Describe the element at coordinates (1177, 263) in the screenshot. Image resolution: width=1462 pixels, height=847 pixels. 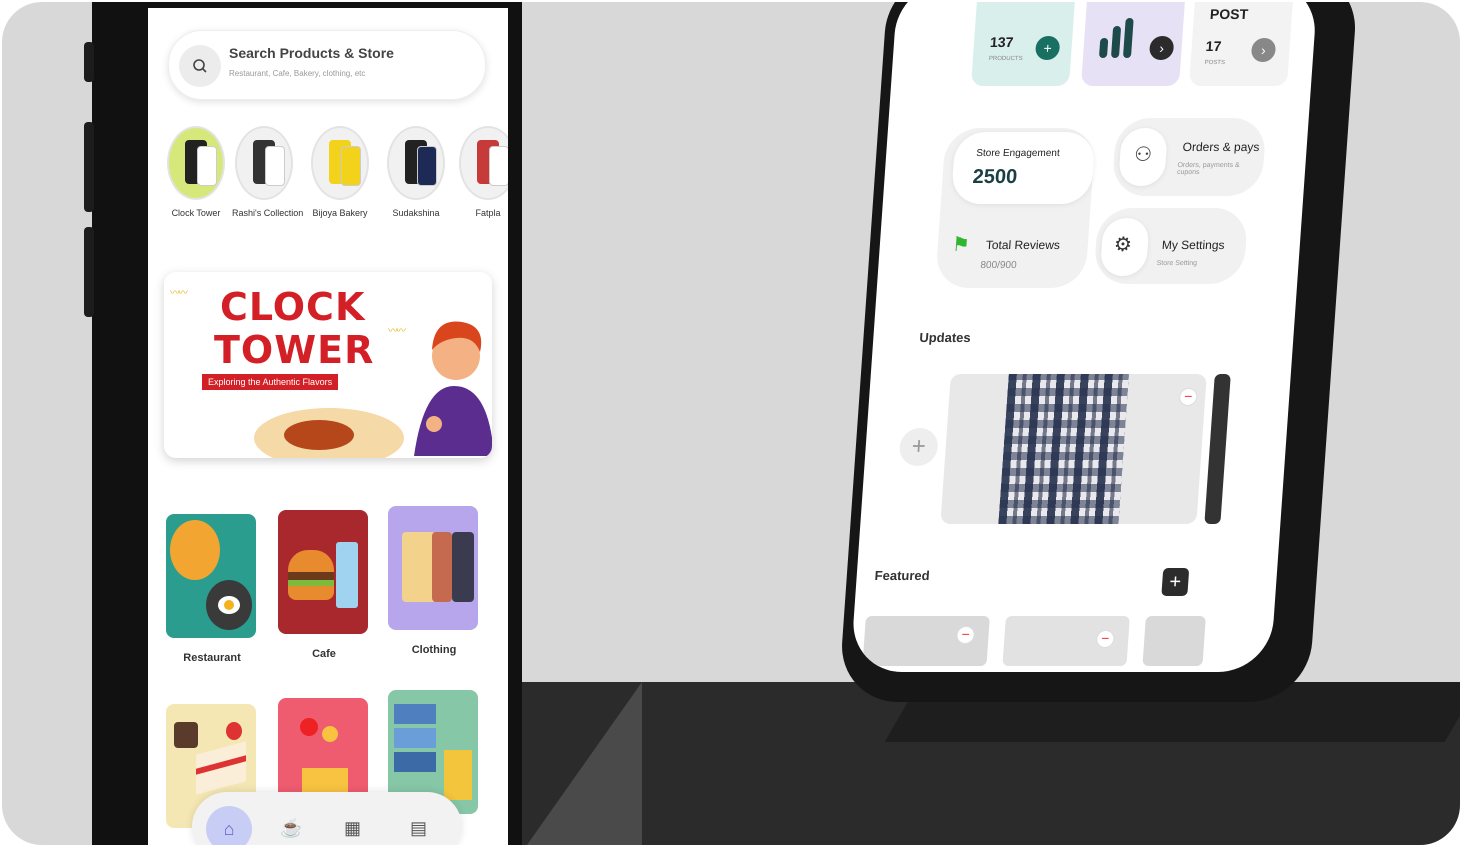
I see `settings-subtitle: Store Setting` at that location.